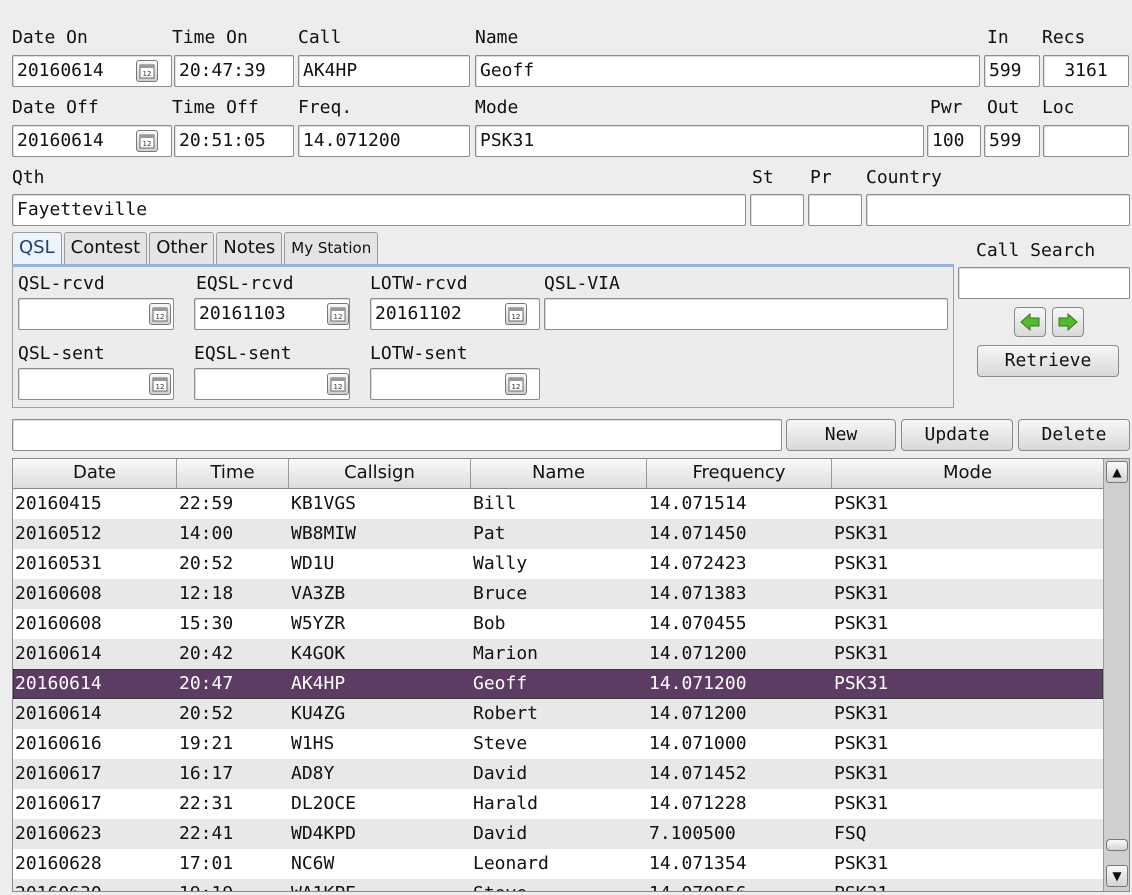 Image resolution: width=1132 pixels, height=895 pixels. Describe the element at coordinates (324, 503) in the screenshot. I see `cell-callsign: KB1VGS` at that location.